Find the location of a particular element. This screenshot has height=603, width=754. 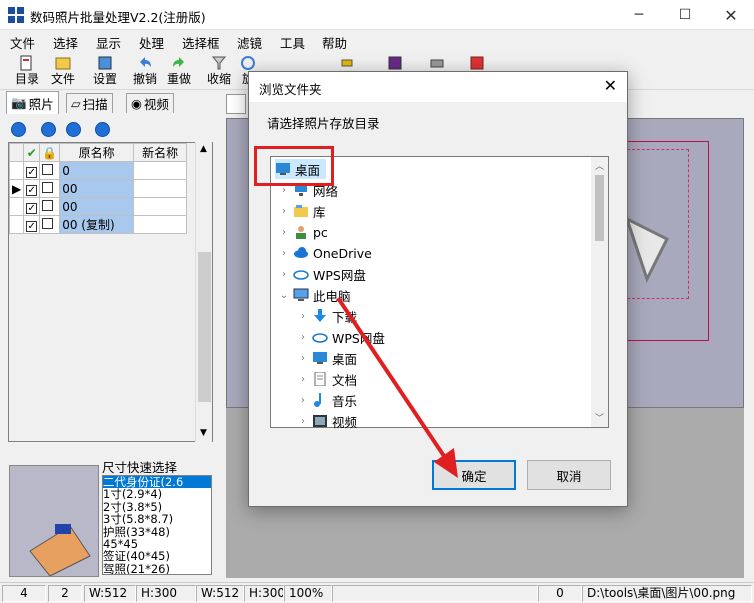

tab-photo: 📷 照片 is located at coordinates (32, 102).